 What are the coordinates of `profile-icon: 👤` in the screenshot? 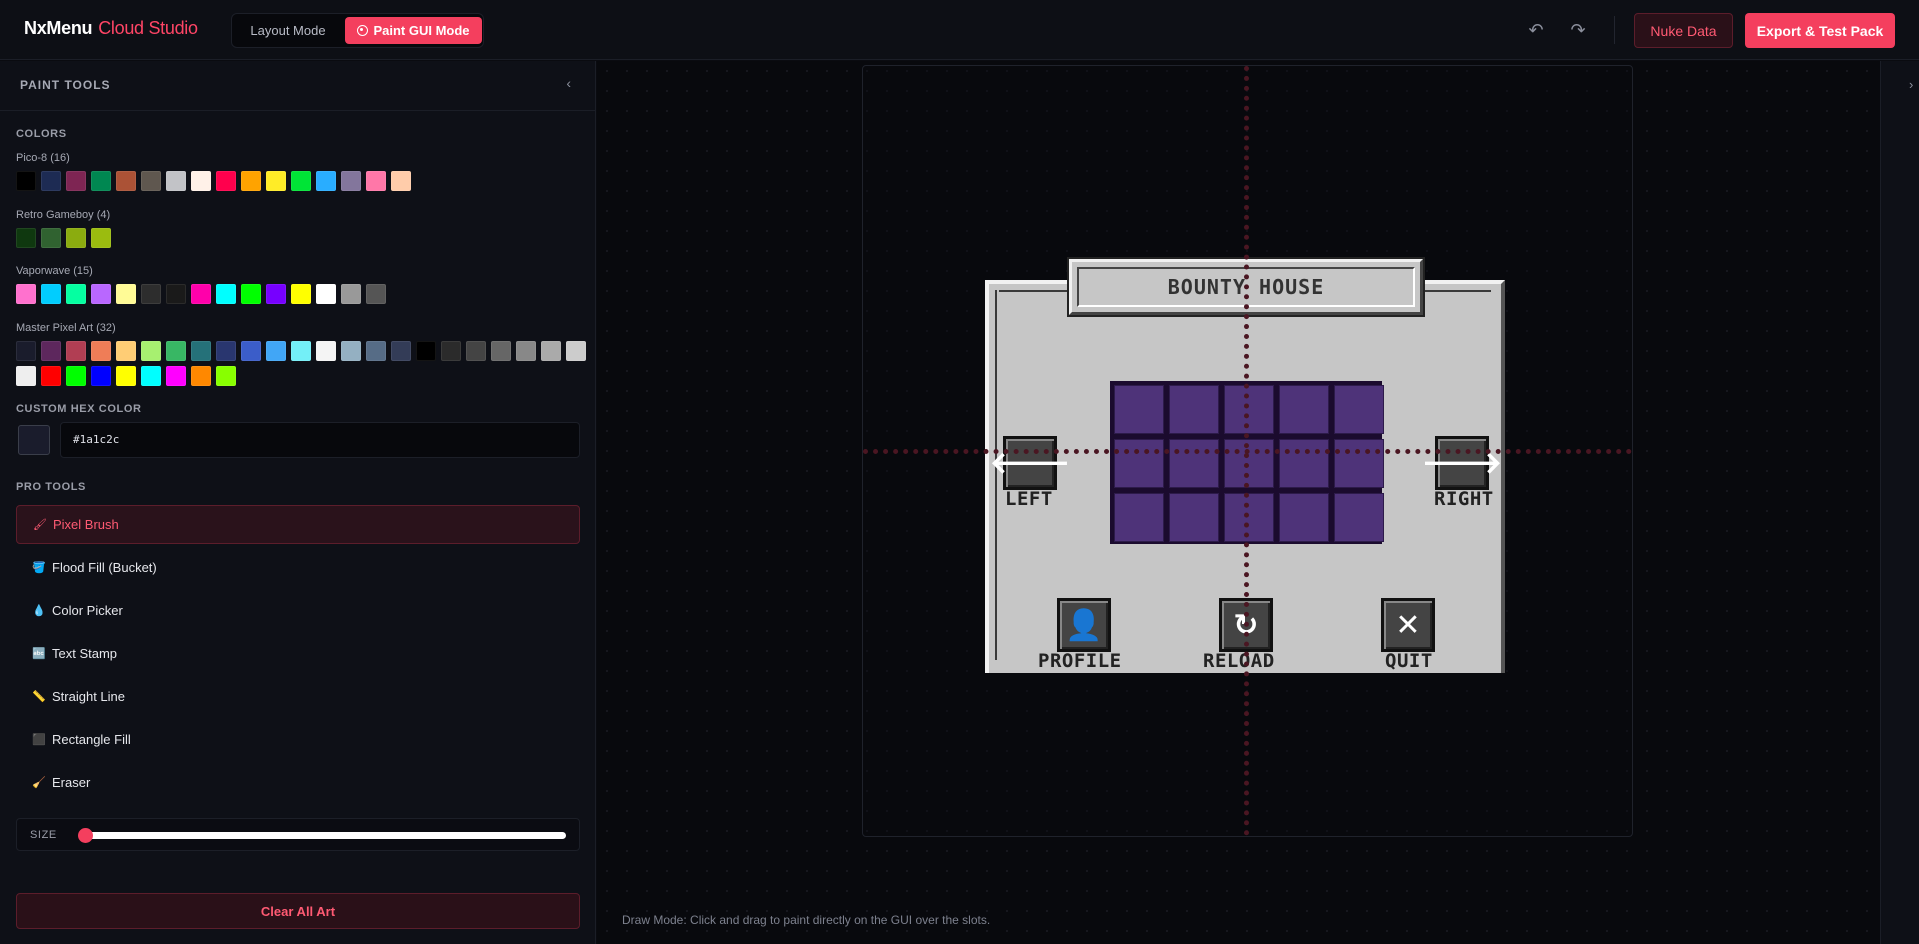 It's located at (1084, 625).